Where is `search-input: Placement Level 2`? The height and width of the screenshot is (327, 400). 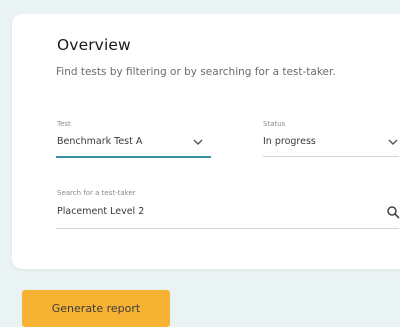 search-input: Placement Level 2 is located at coordinates (100, 211).